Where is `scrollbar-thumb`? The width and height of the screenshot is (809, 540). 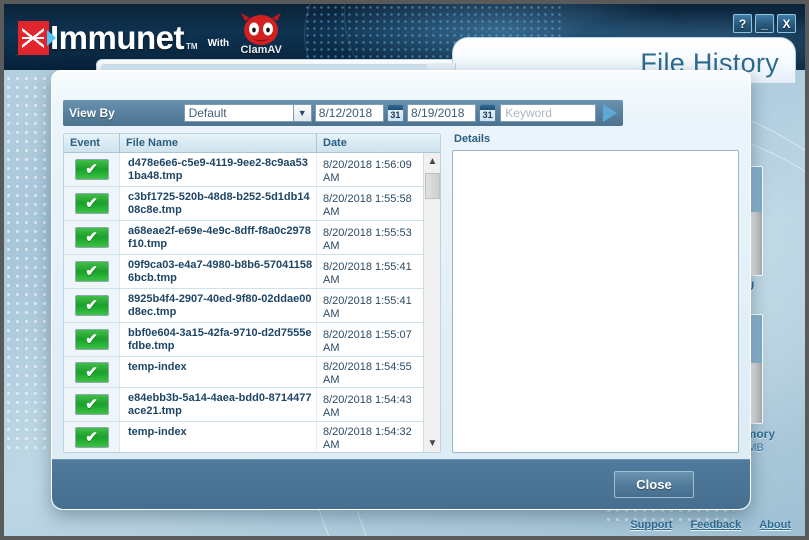 scrollbar-thumb is located at coordinates (432, 186).